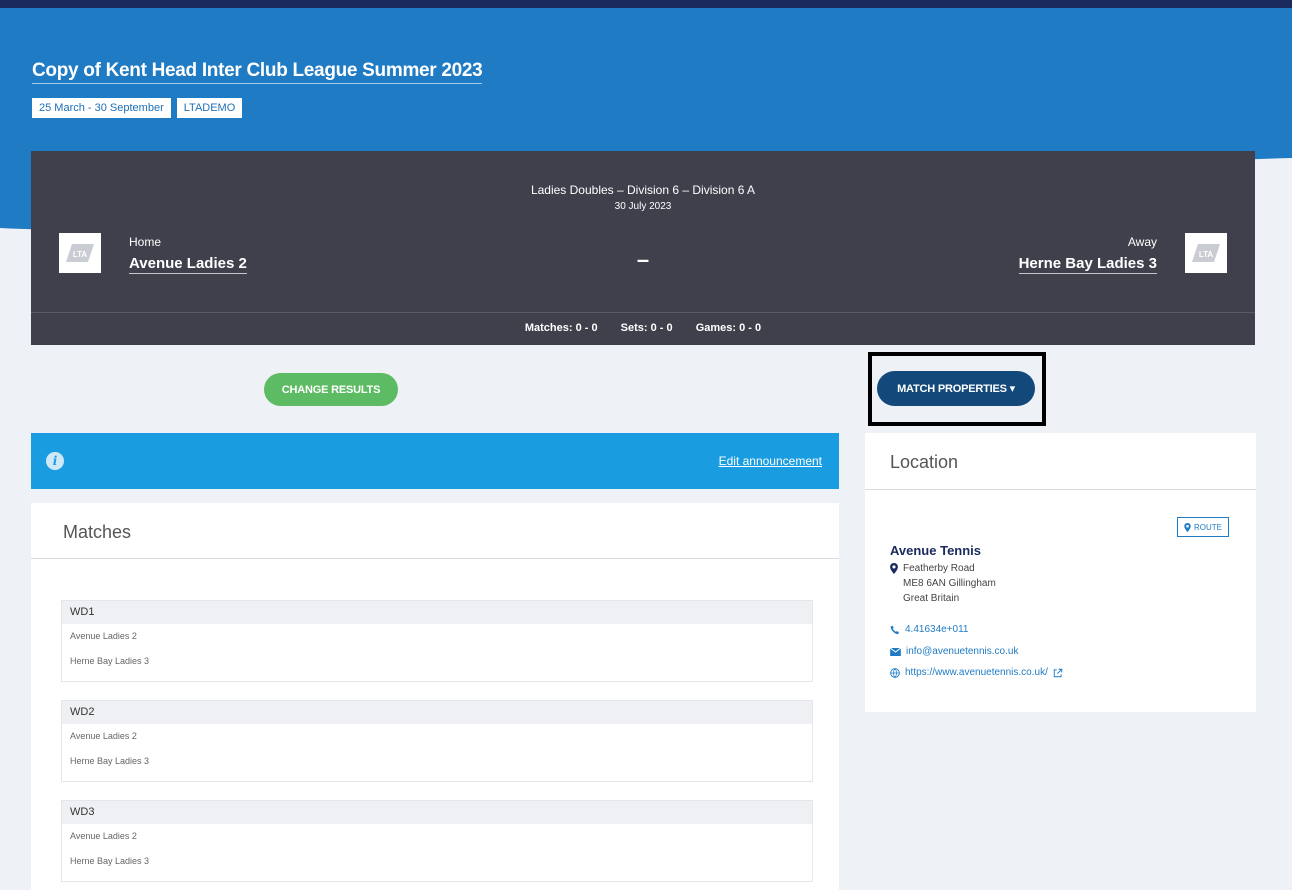 The width and height of the screenshot is (1292, 890). Describe the element at coordinates (646, 4) in the screenshot. I see `top-navy-stripe` at that location.